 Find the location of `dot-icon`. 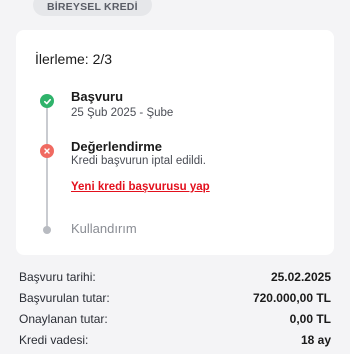

dot-icon is located at coordinates (47, 230).